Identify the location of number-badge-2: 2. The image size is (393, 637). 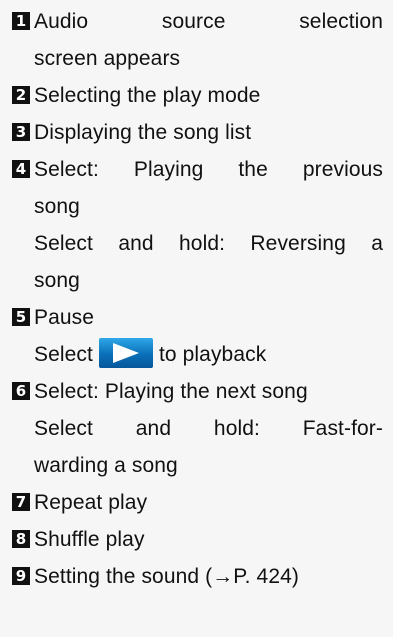
(21, 95).